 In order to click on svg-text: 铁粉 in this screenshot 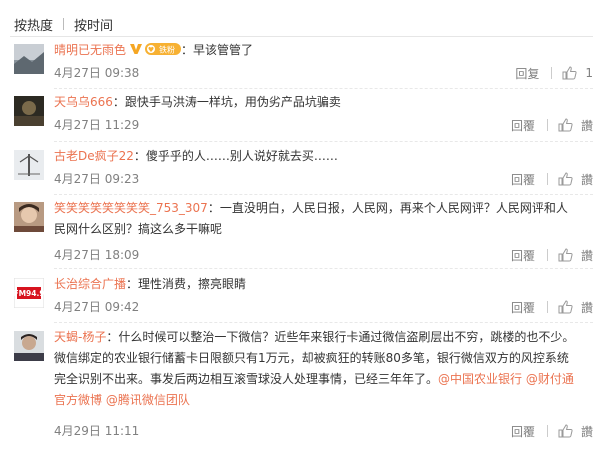, I will do `click(167, 50)`.